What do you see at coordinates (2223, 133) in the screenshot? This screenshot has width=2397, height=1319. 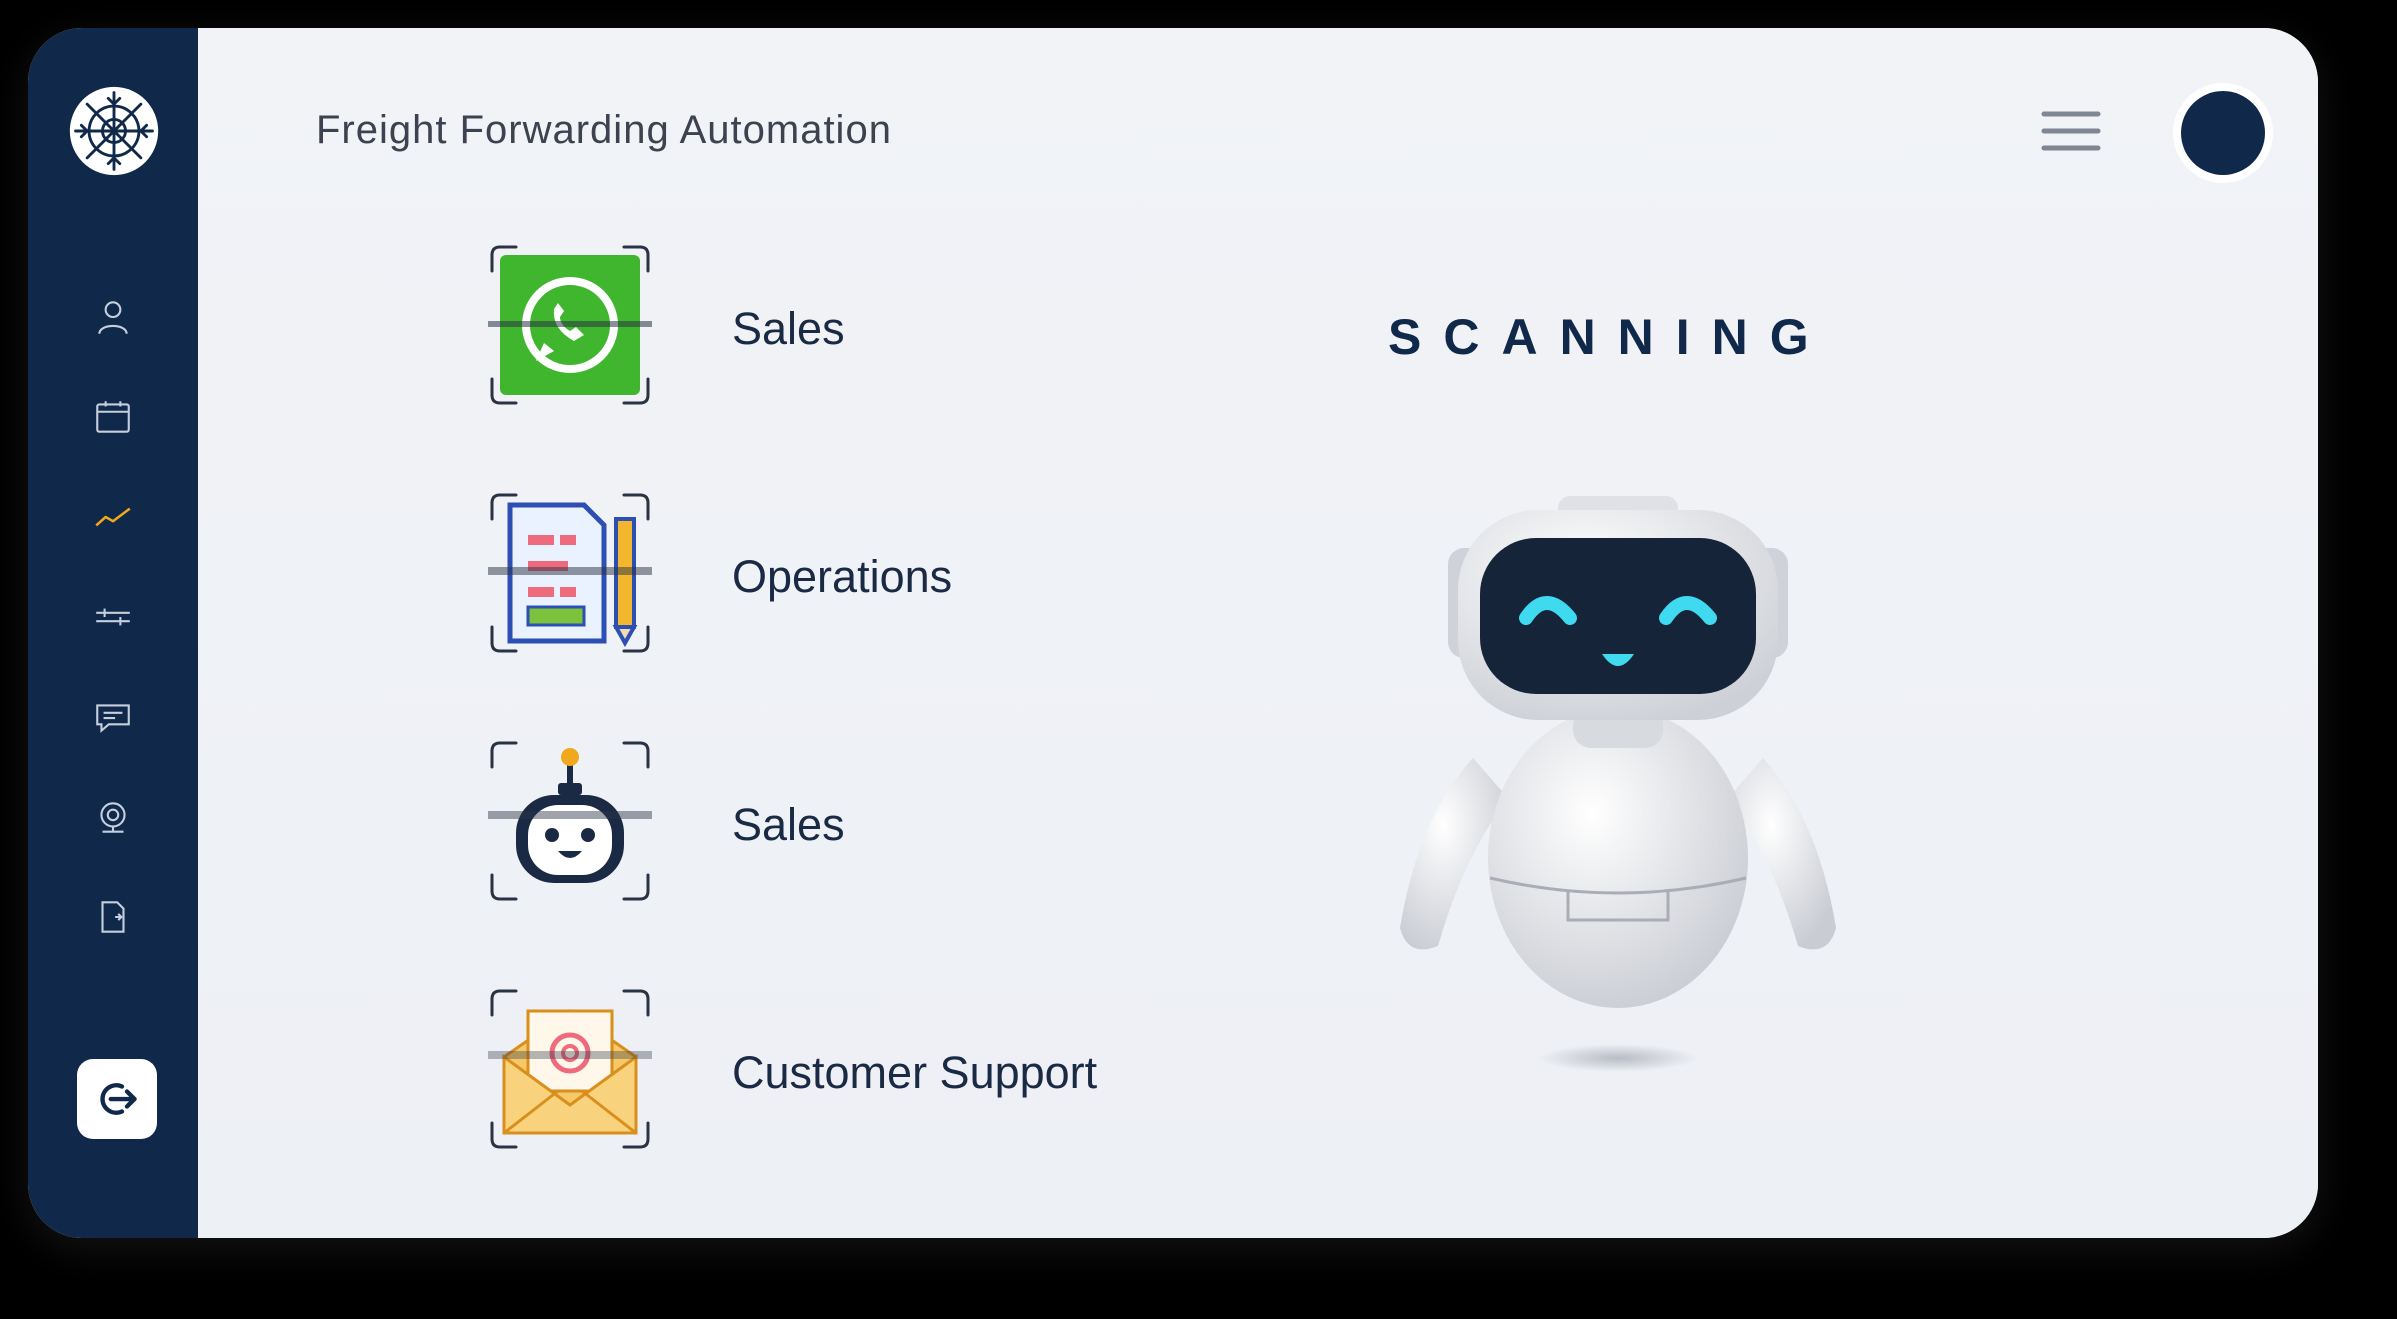 I see `user-avatar` at bounding box center [2223, 133].